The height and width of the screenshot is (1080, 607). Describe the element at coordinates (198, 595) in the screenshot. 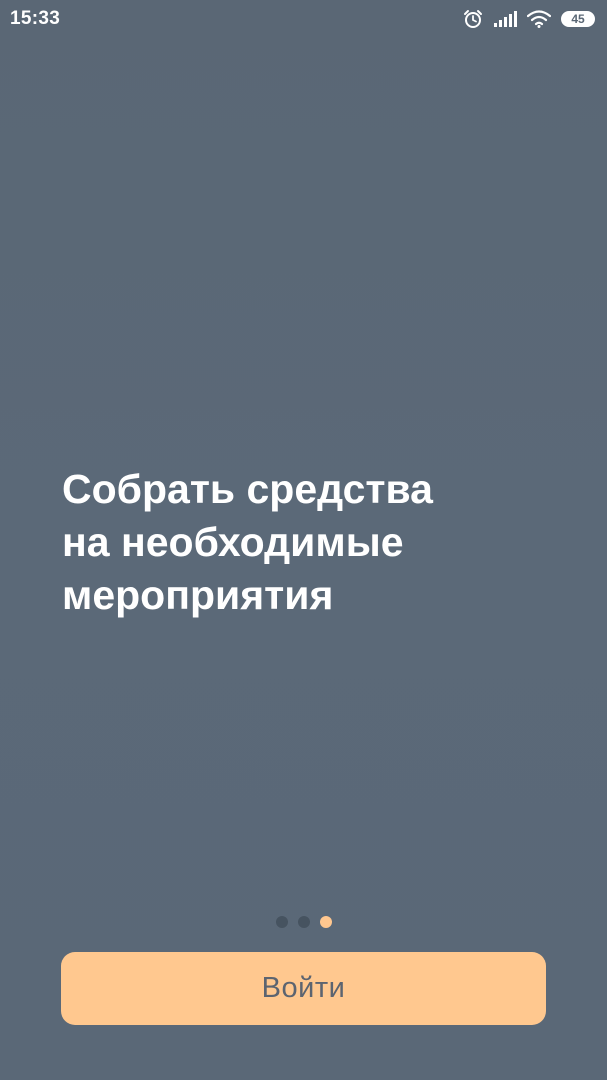

I see `headline-line-3: мероприятия` at that location.